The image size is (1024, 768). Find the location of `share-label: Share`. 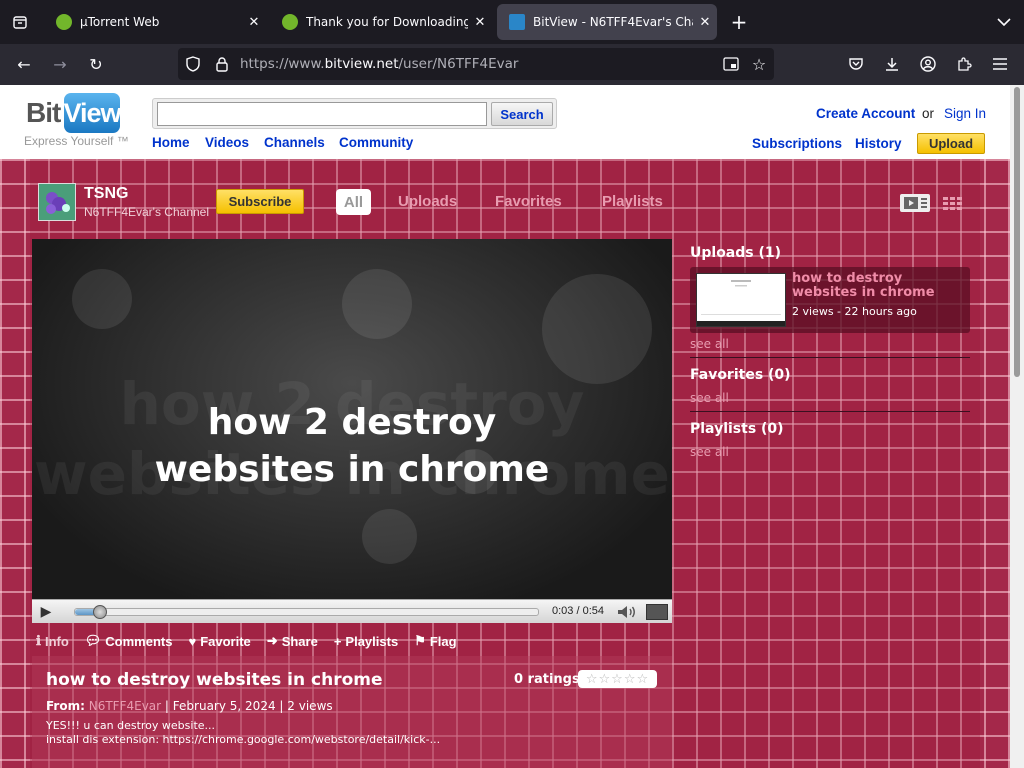

share-label: Share is located at coordinates (299, 641).